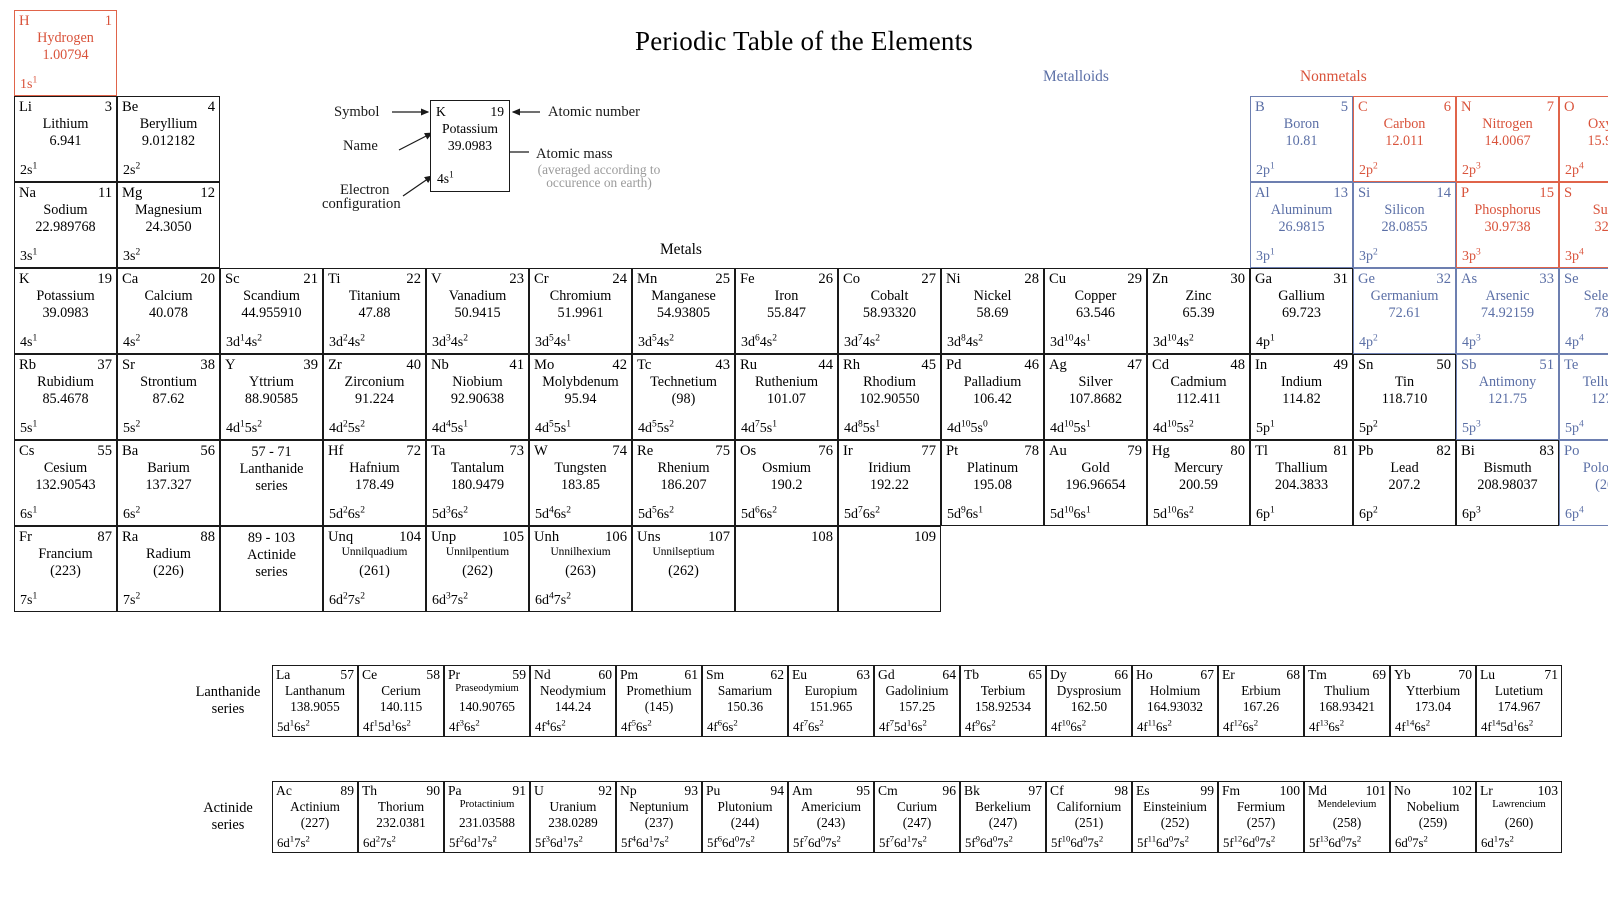 This screenshot has width=1608, height=921. Describe the element at coordinates (992, 311) in the screenshot. I see `element-cell-ni: Ni 28 Nickel 58.69 3d84s2` at that location.